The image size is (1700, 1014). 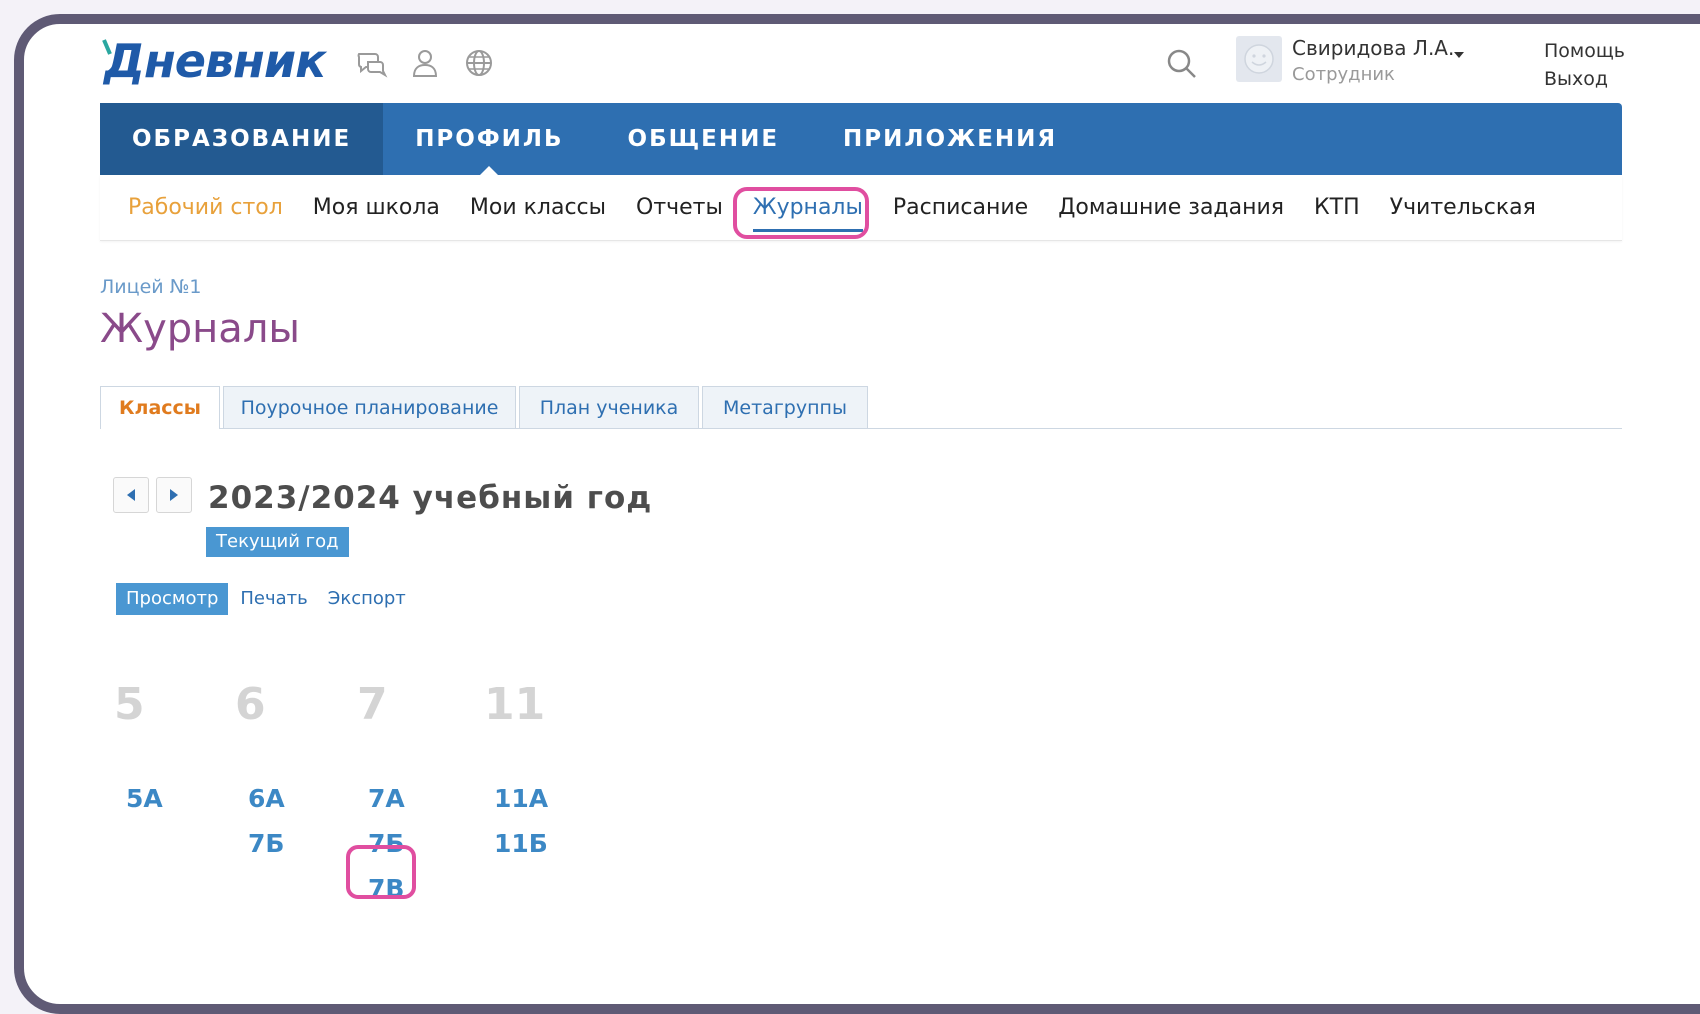 I want to click on tab-metagroups: Метагруппы, so click(x=785, y=407).